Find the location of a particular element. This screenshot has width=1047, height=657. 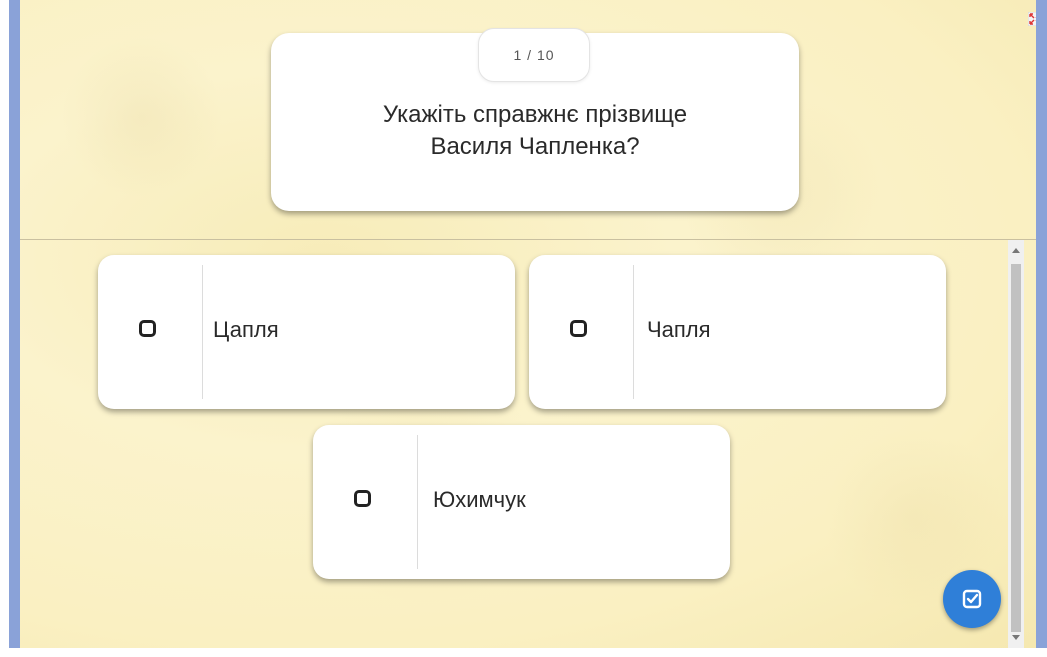

submit-answer-button is located at coordinates (972, 599).